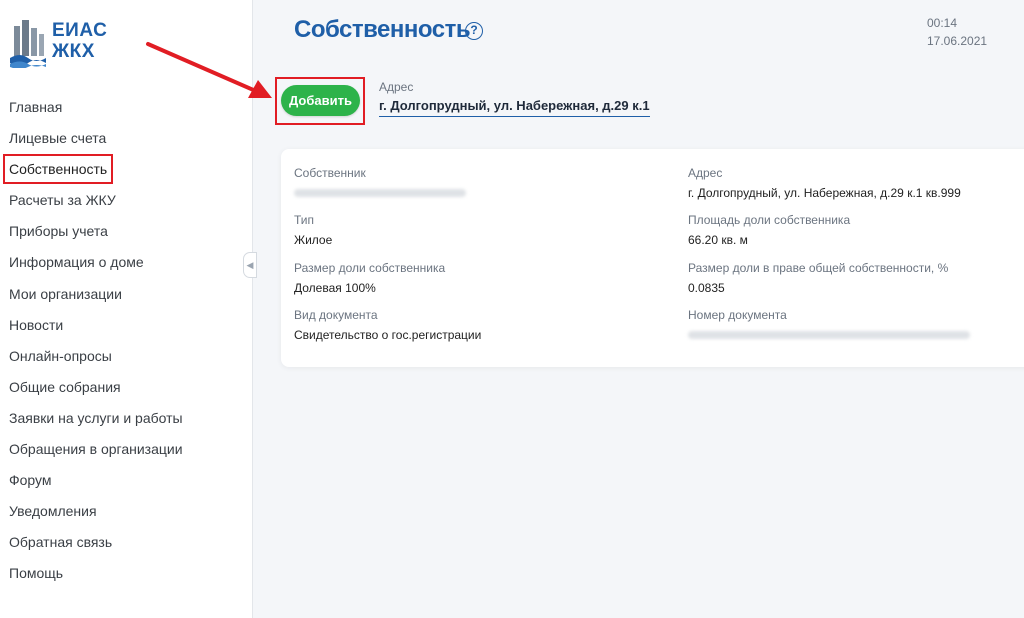  I want to click on common-share-value: 0.0835, so click(706, 288).